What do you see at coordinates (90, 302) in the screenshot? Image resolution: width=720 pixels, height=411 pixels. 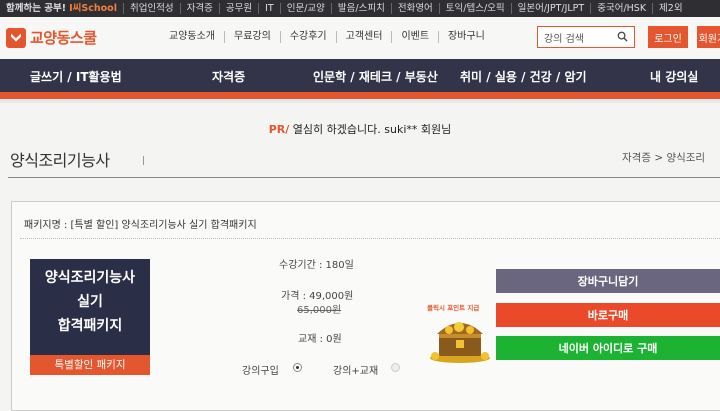 I see `cover-line-2: 실기` at bounding box center [90, 302].